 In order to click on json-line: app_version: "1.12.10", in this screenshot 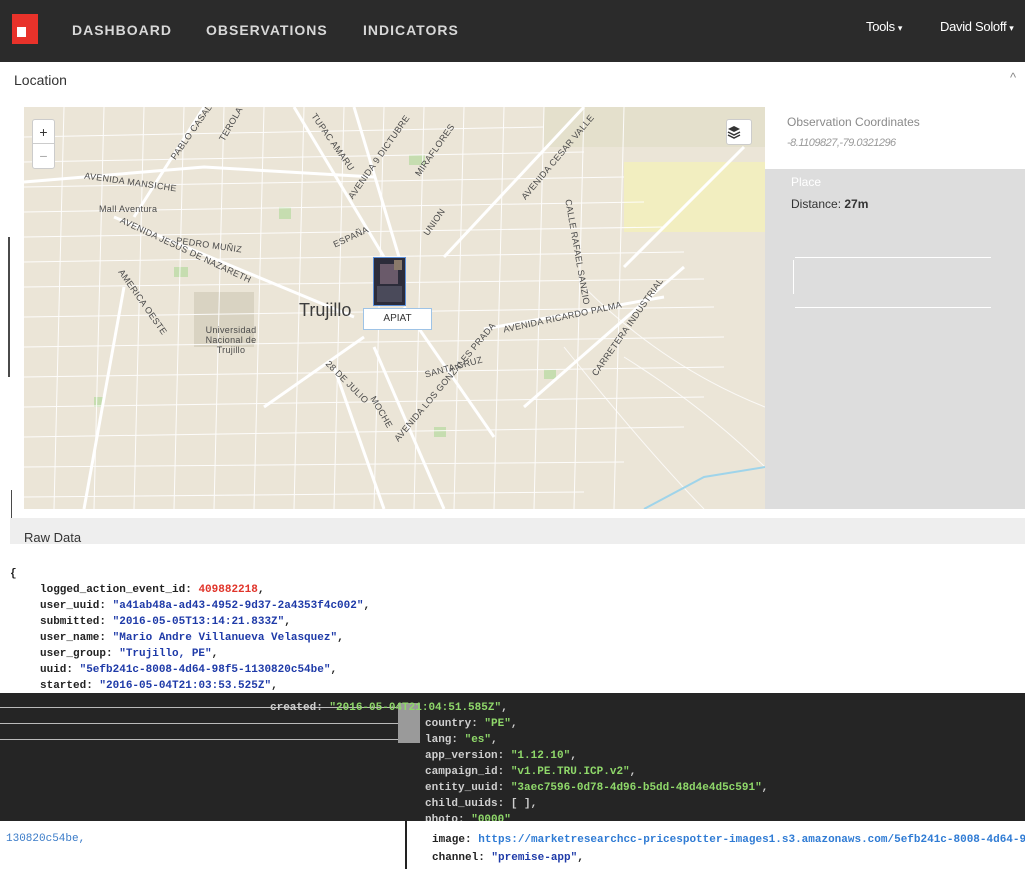, I will do `click(501, 756)`.